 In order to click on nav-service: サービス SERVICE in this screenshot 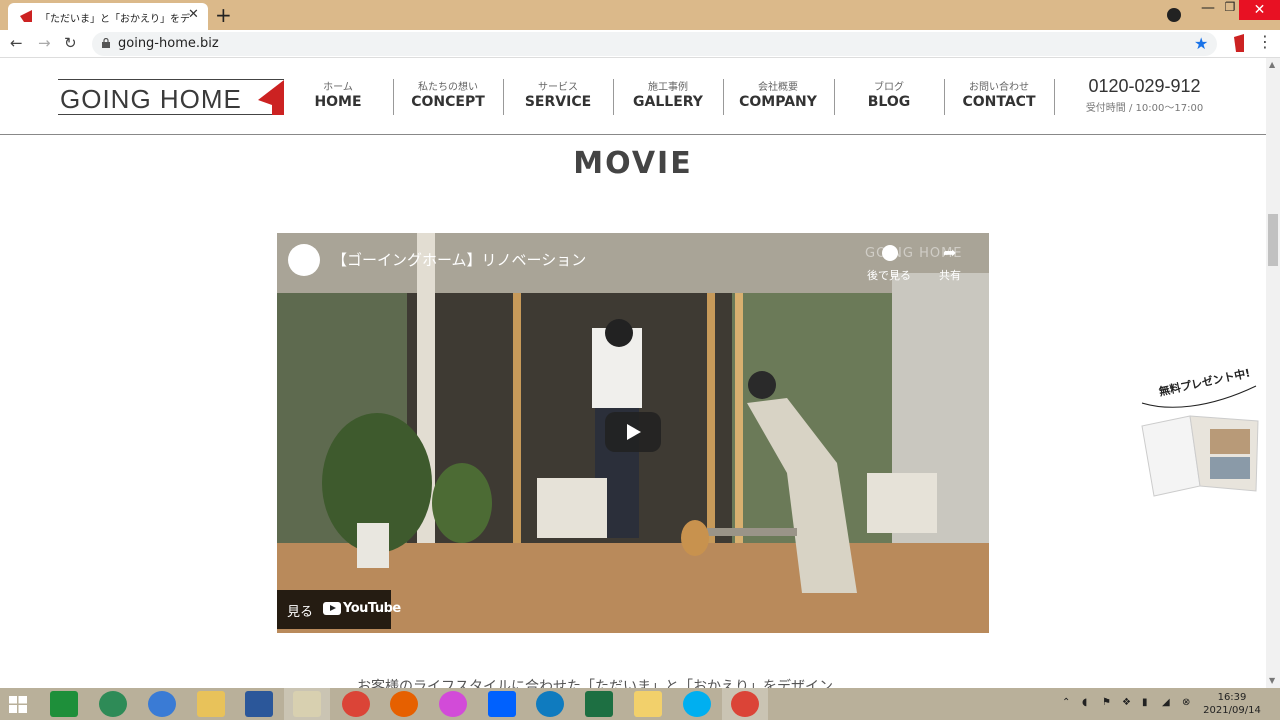, I will do `click(558, 94)`.